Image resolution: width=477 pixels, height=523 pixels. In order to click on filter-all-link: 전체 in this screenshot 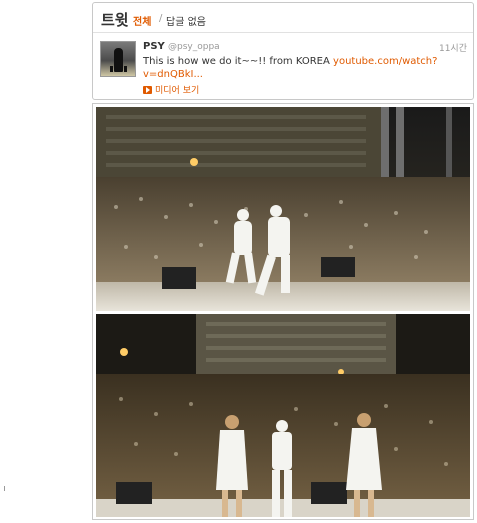, I will do `click(142, 20)`.